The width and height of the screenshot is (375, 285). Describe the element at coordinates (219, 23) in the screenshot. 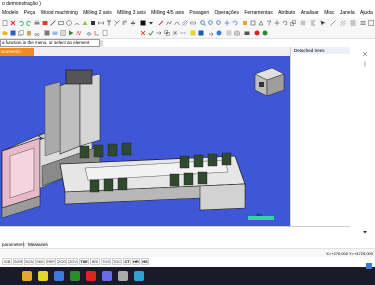

I see `zoom-out-icon` at that location.